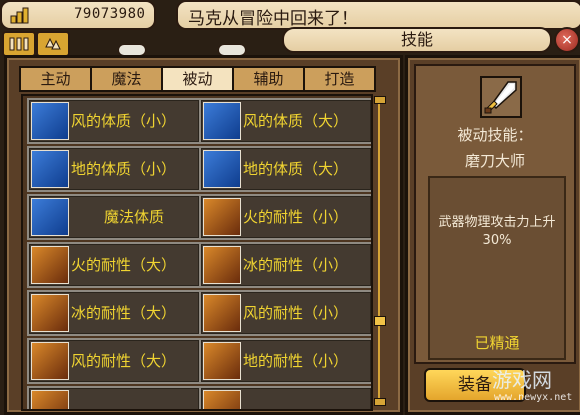  What do you see at coordinates (19, 15) in the screenshot?
I see `gold-bars-icon` at bounding box center [19, 15].